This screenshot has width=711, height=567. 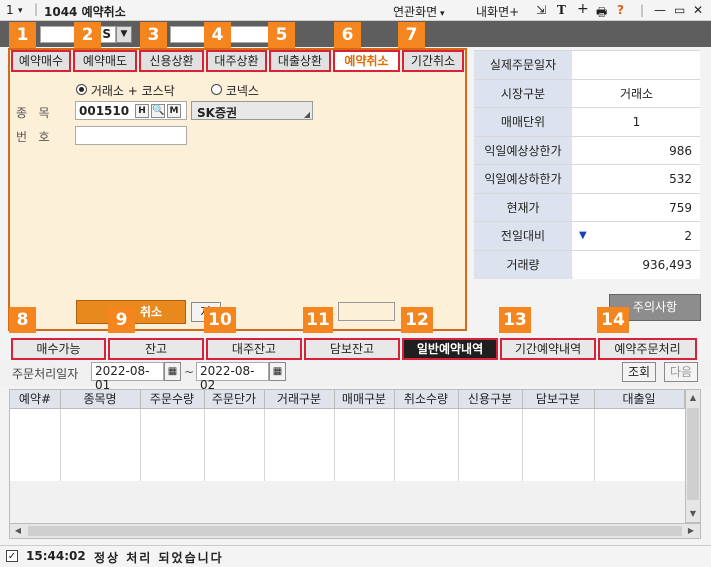 What do you see at coordinates (41, 61) in the screenshot?
I see `tab-reserve-buy: 예약매수` at bounding box center [41, 61].